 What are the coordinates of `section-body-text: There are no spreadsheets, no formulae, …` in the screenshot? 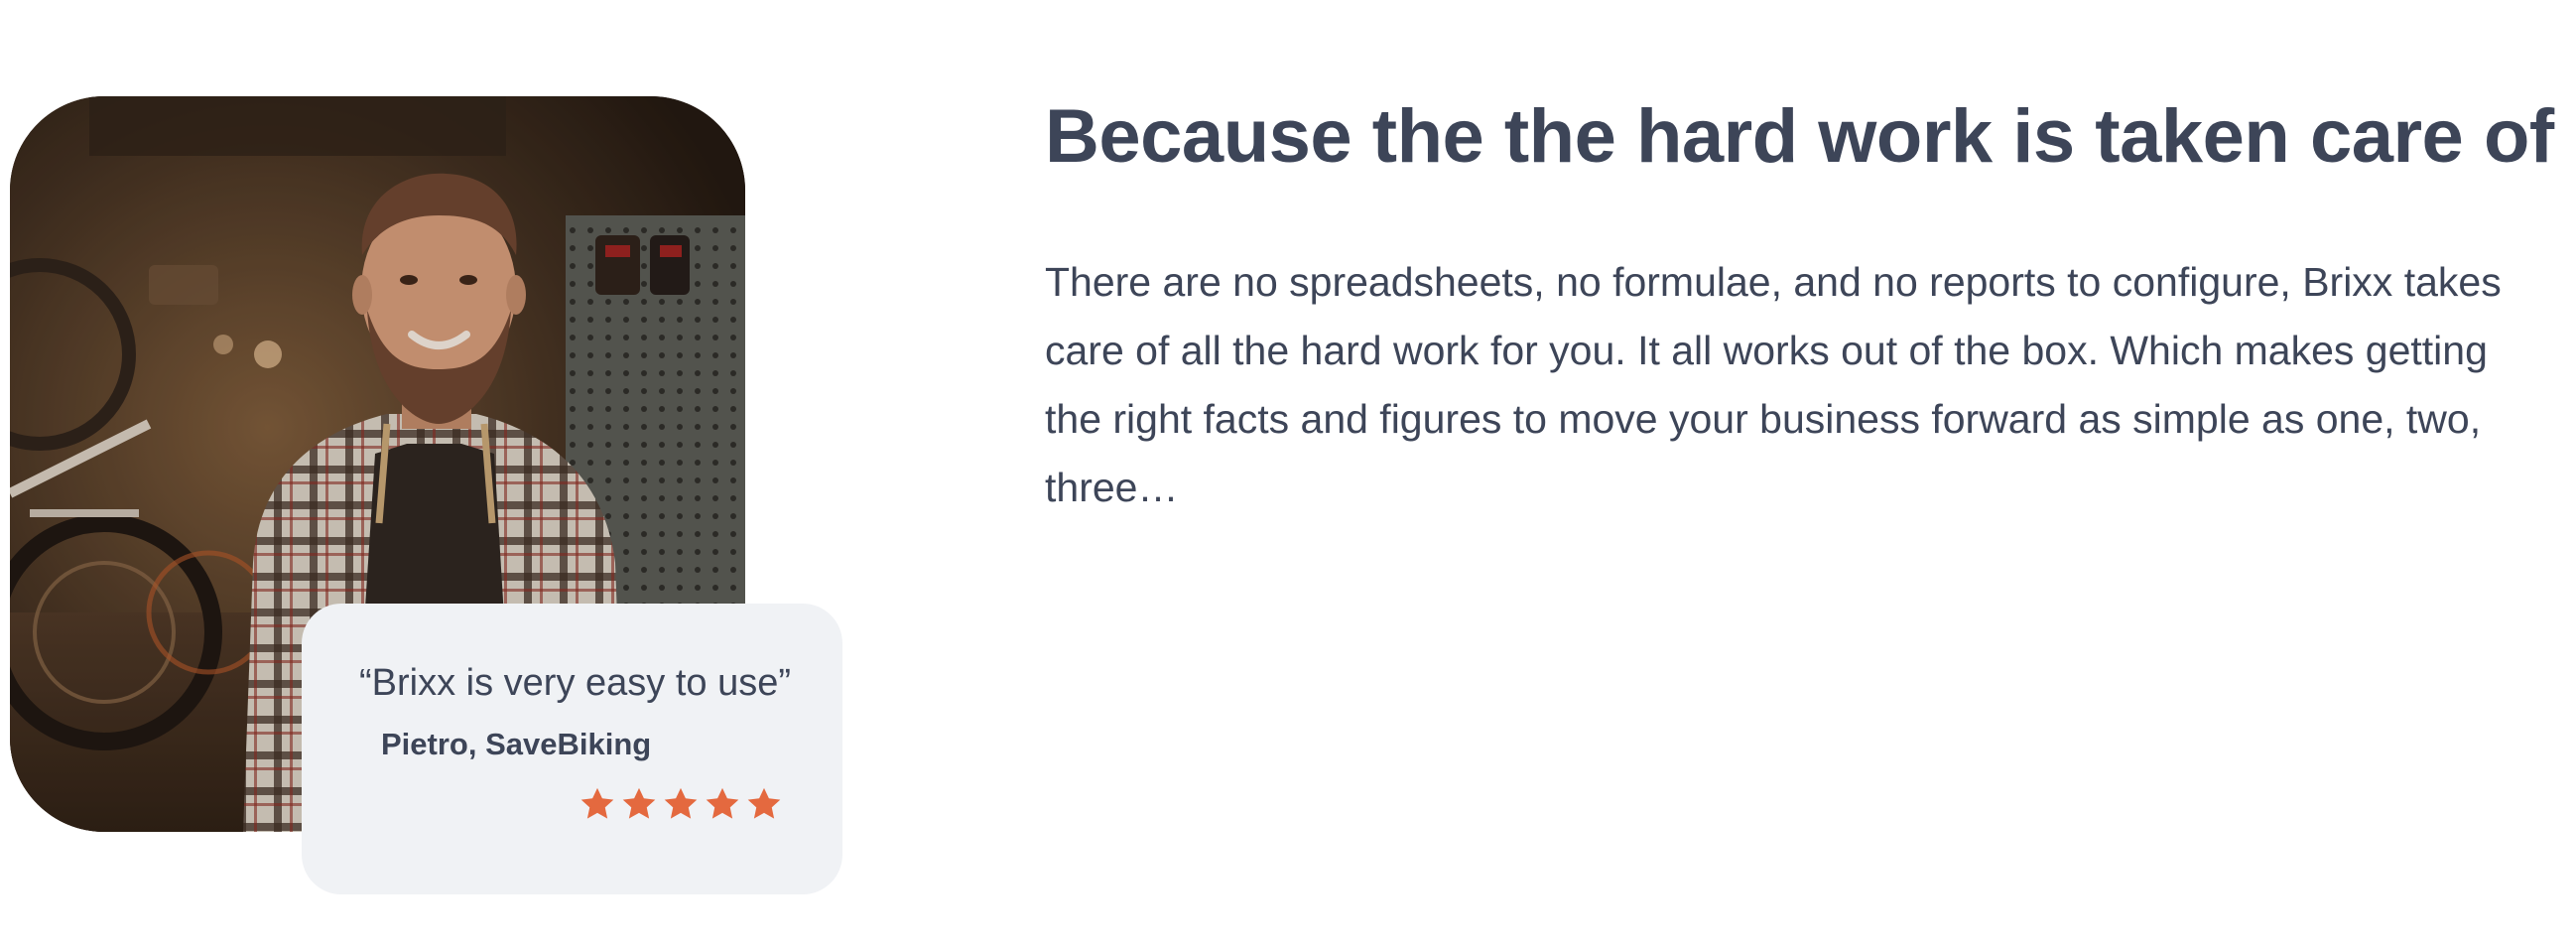 It's located at (1774, 384).